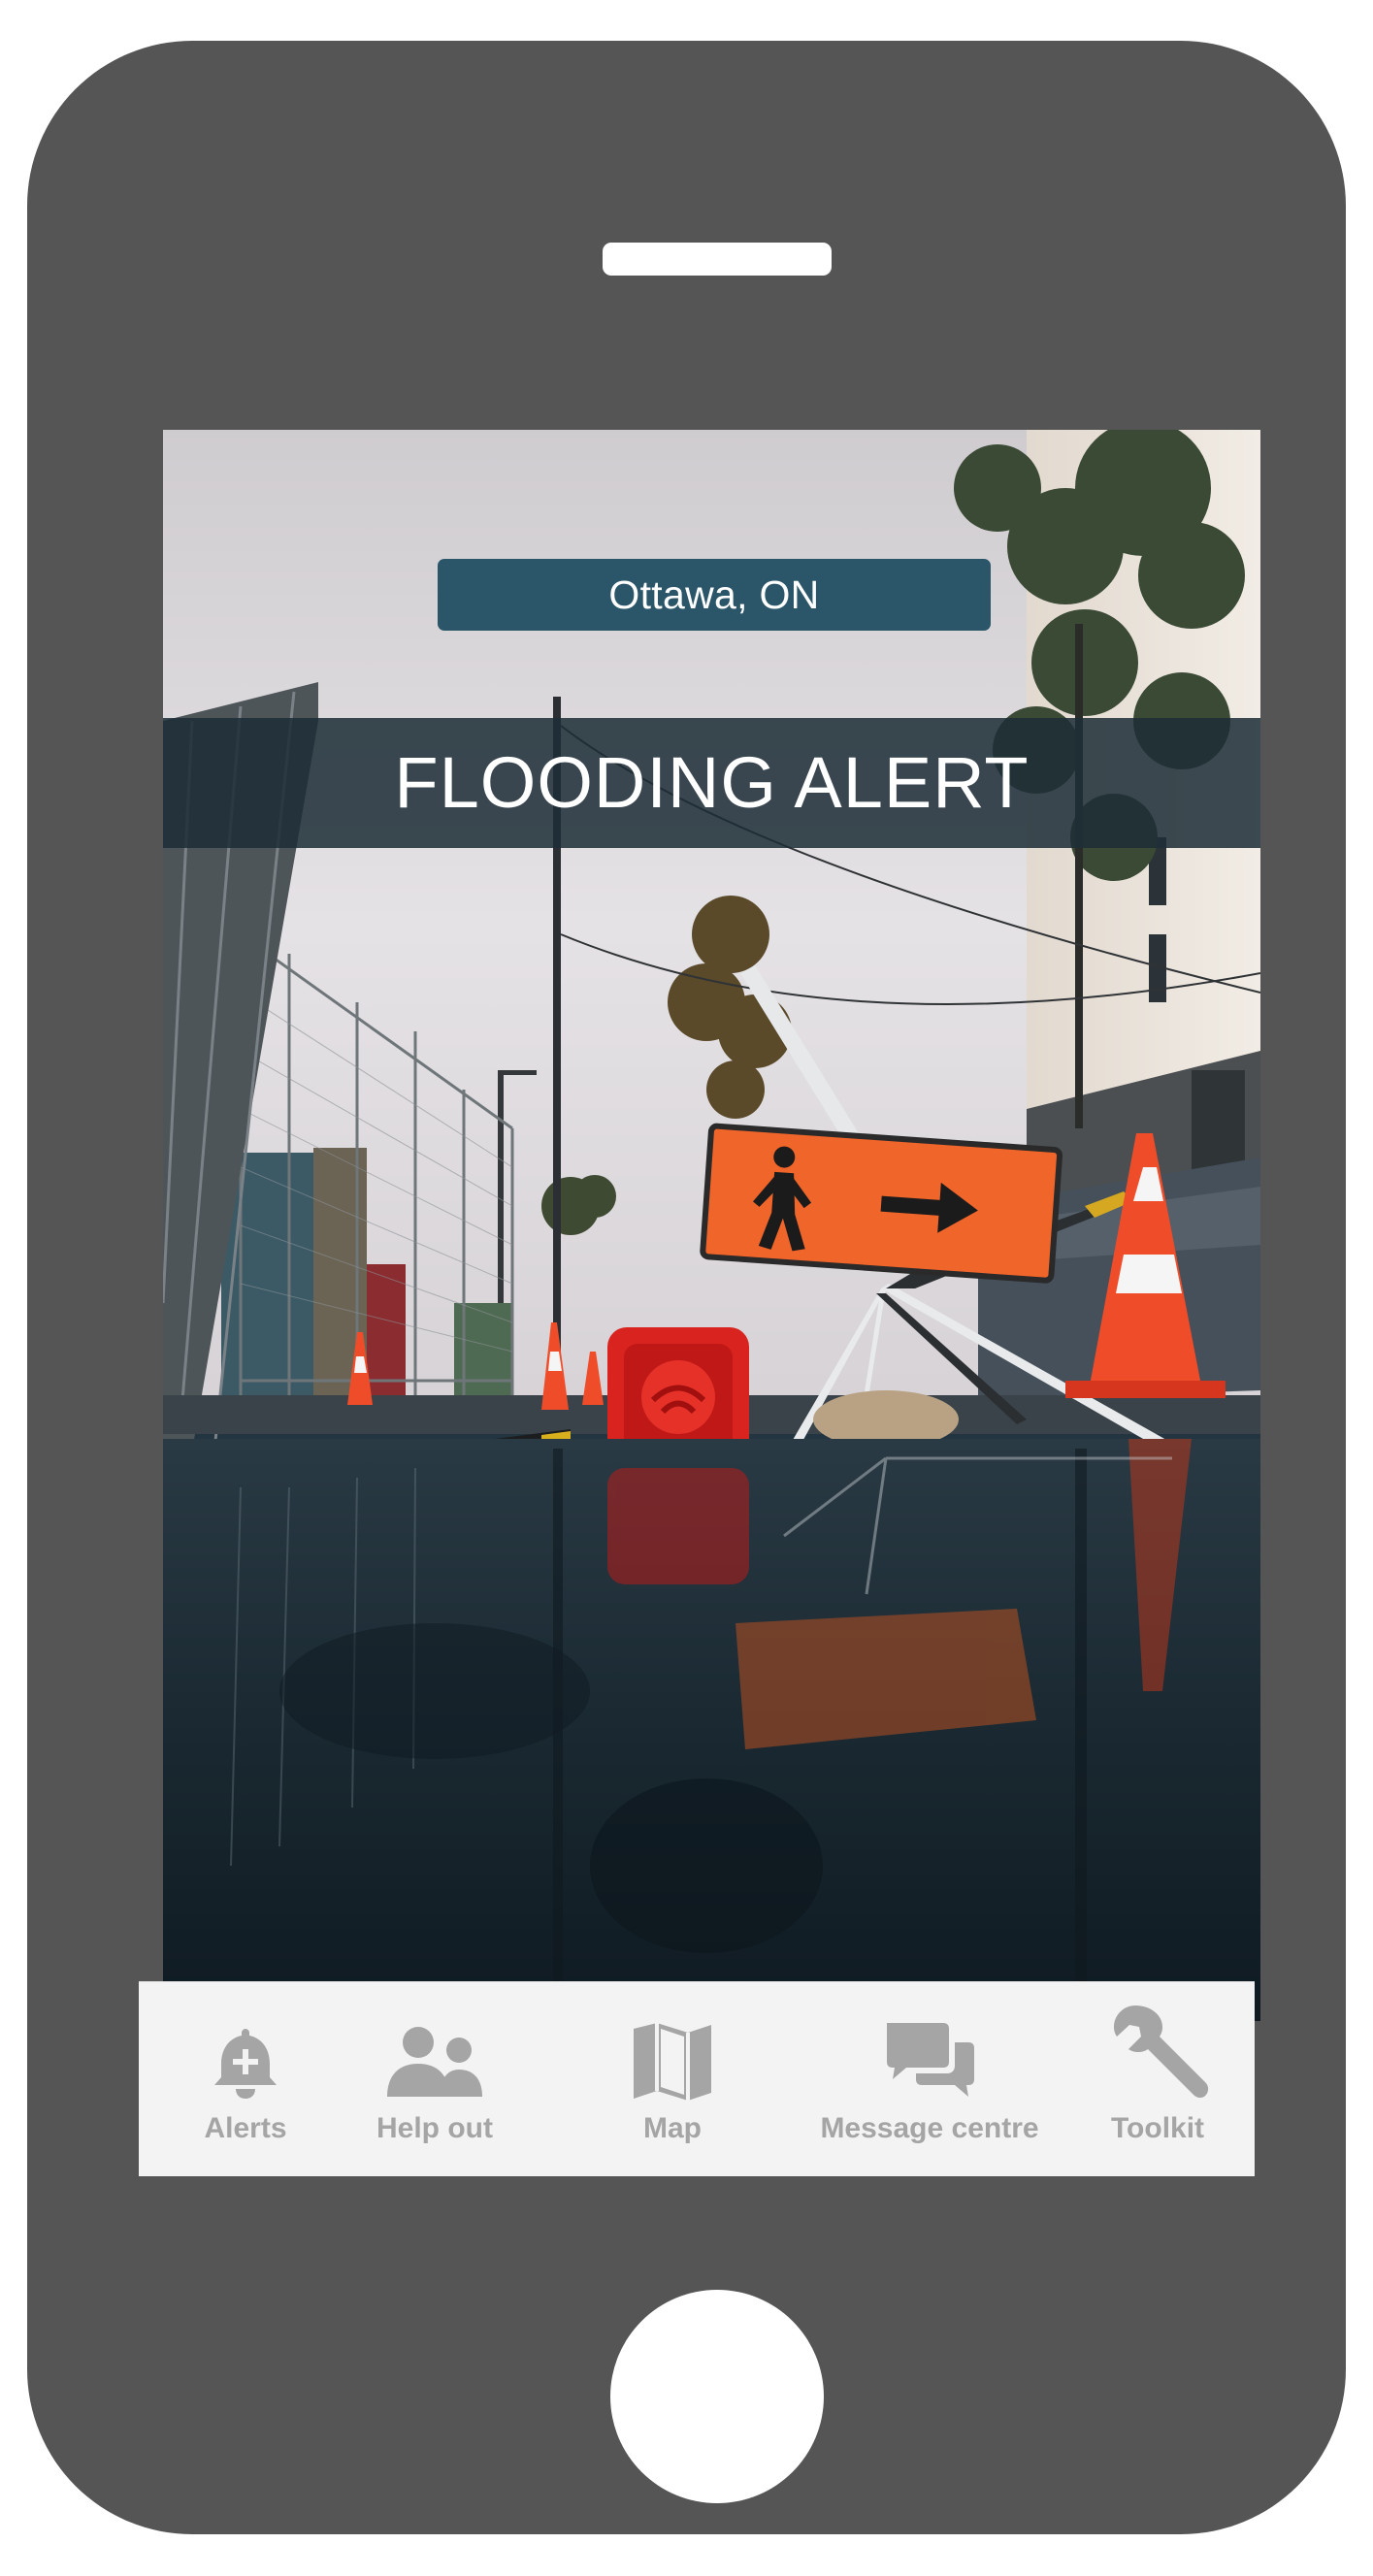  I want to click on tab-toolkit: Toolkit, so click(1157, 2079).